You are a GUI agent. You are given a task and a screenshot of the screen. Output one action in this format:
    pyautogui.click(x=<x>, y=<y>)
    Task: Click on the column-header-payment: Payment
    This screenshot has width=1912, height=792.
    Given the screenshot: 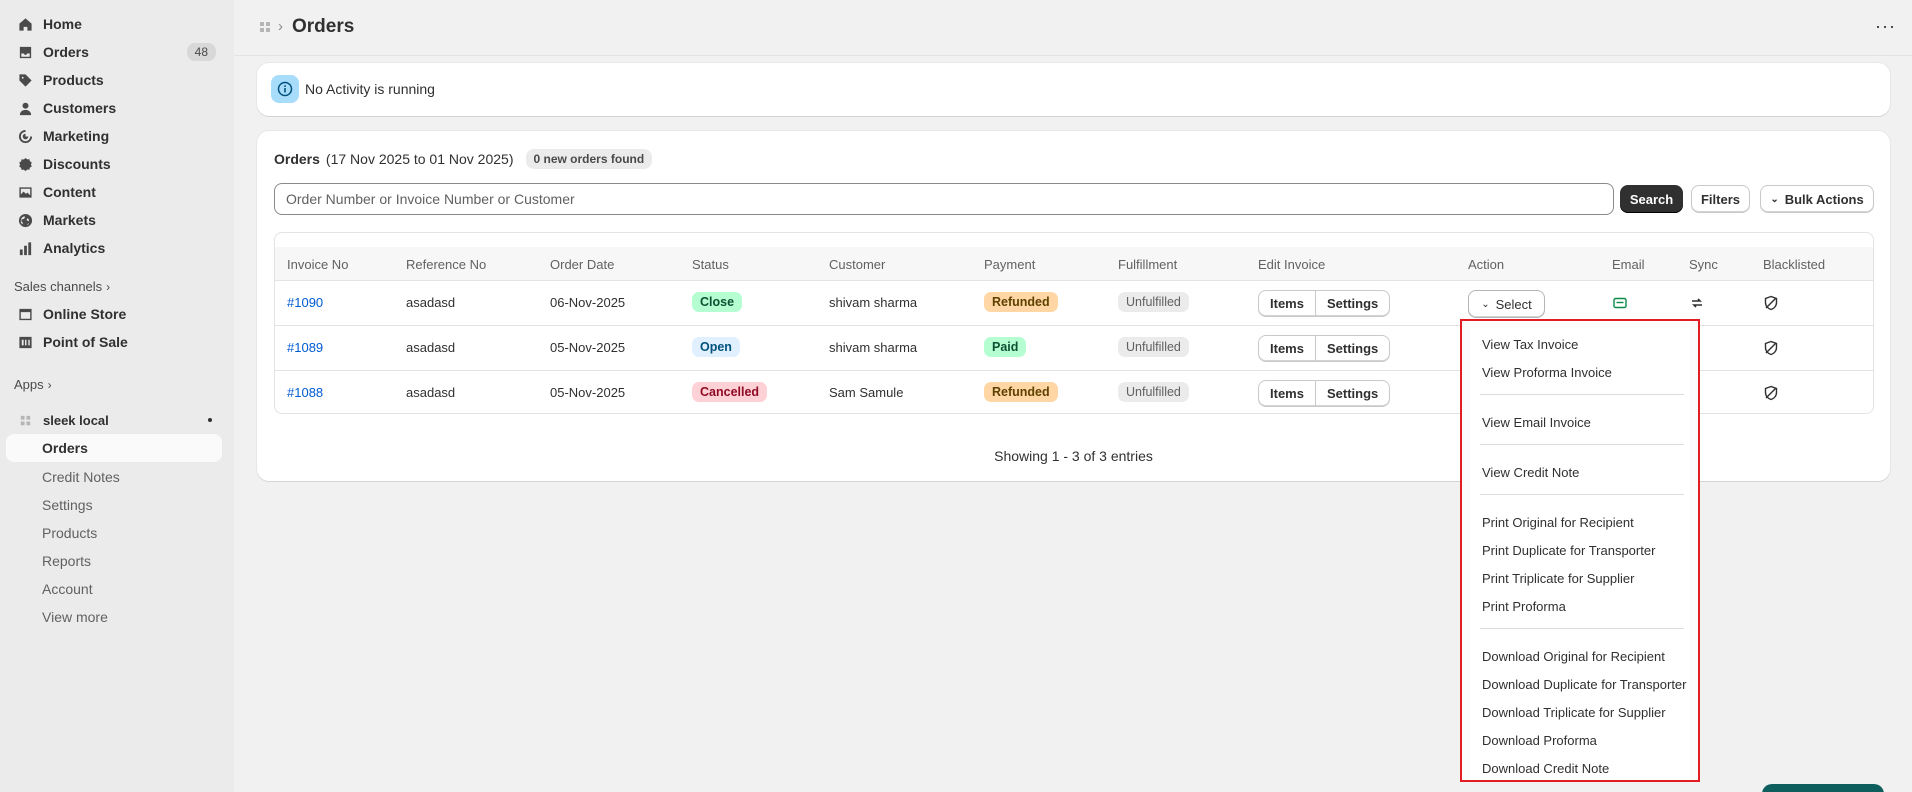 What is the action you would take?
    pyautogui.click(x=1009, y=264)
    